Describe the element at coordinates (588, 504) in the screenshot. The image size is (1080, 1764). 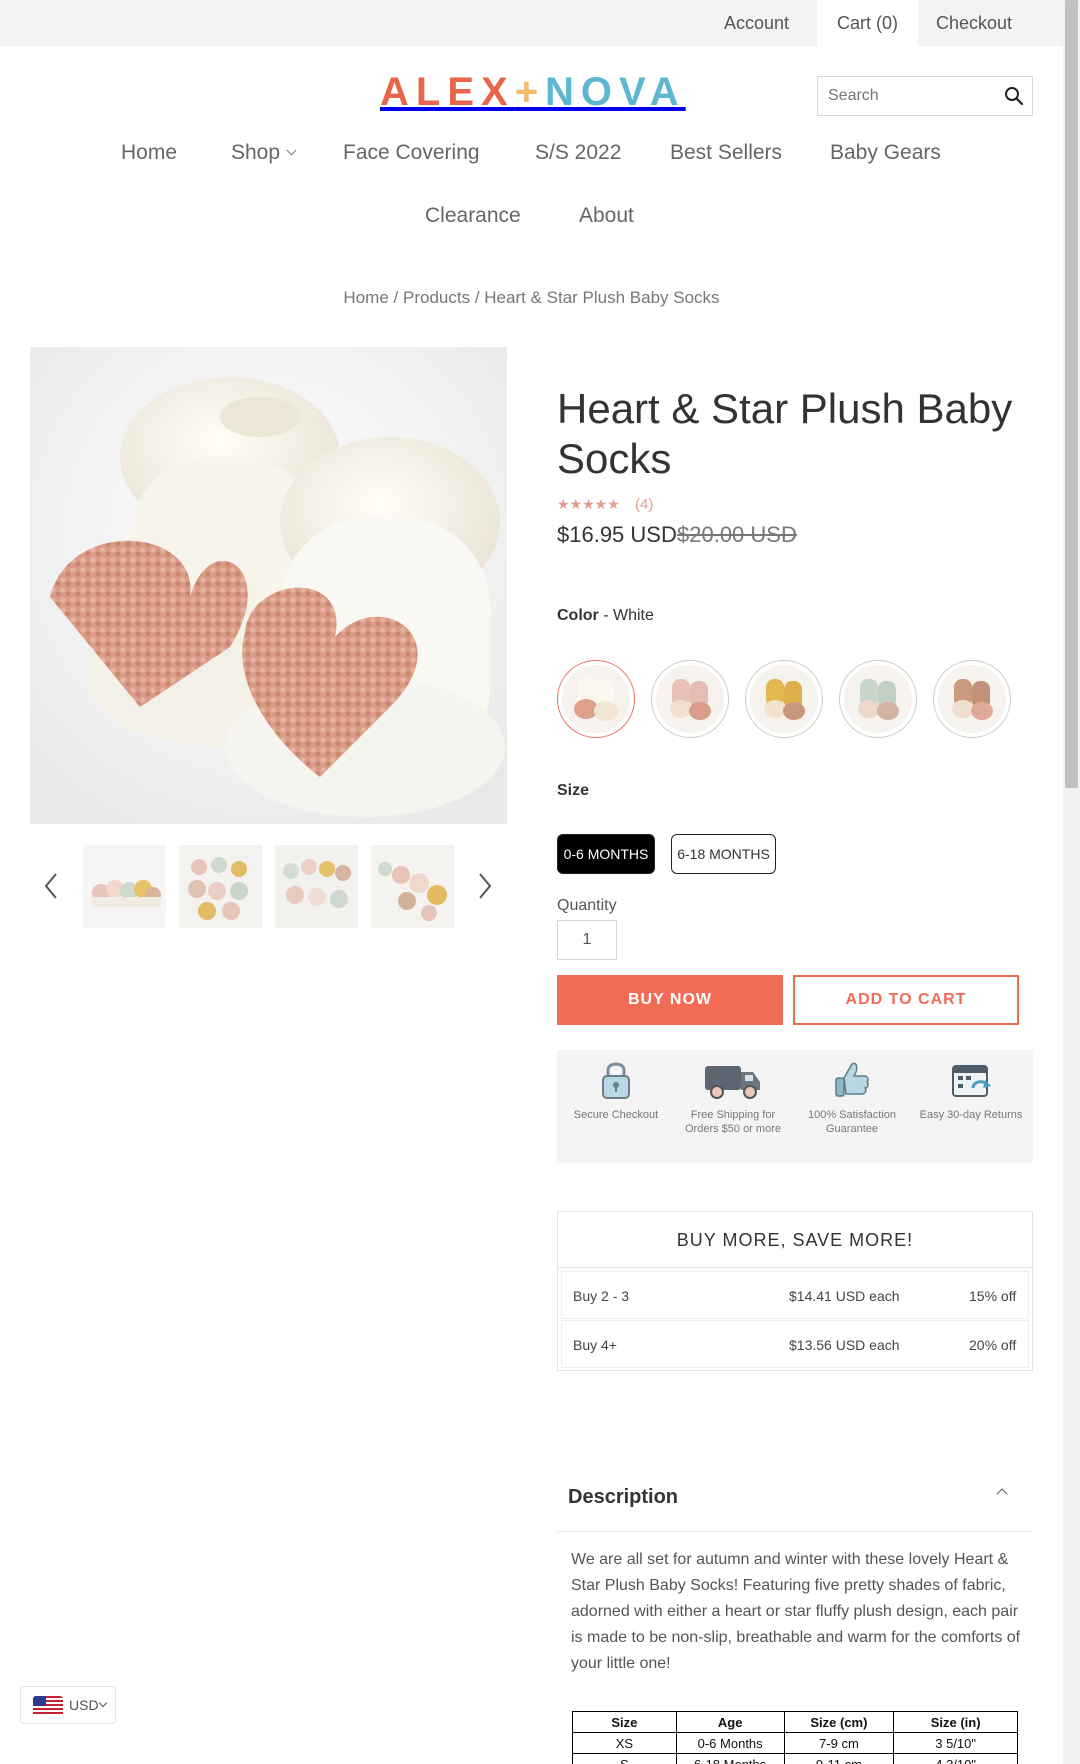
I see `rating-stars: ★★★★★` at that location.